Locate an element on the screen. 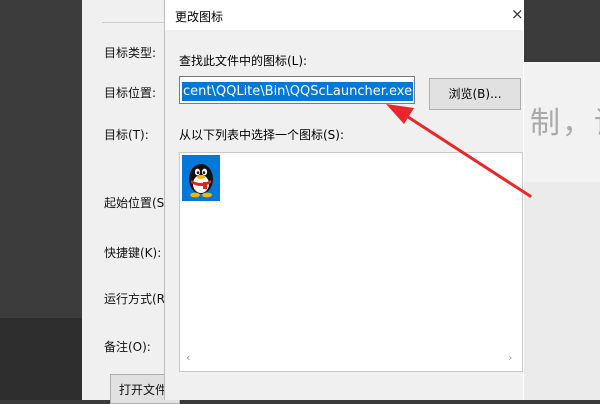  icon-list-label: 从以下列表中选择一个图标(S): is located at coordinates (262, 135).